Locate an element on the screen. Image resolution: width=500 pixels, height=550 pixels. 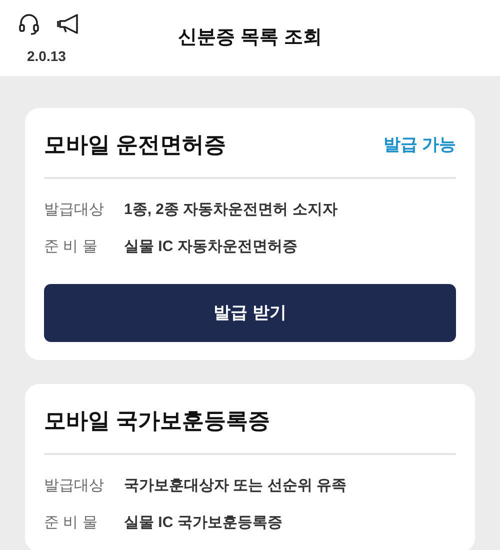
field-value: 실물 IC 자동차운전면허증 is located at coordinates (211, 246).